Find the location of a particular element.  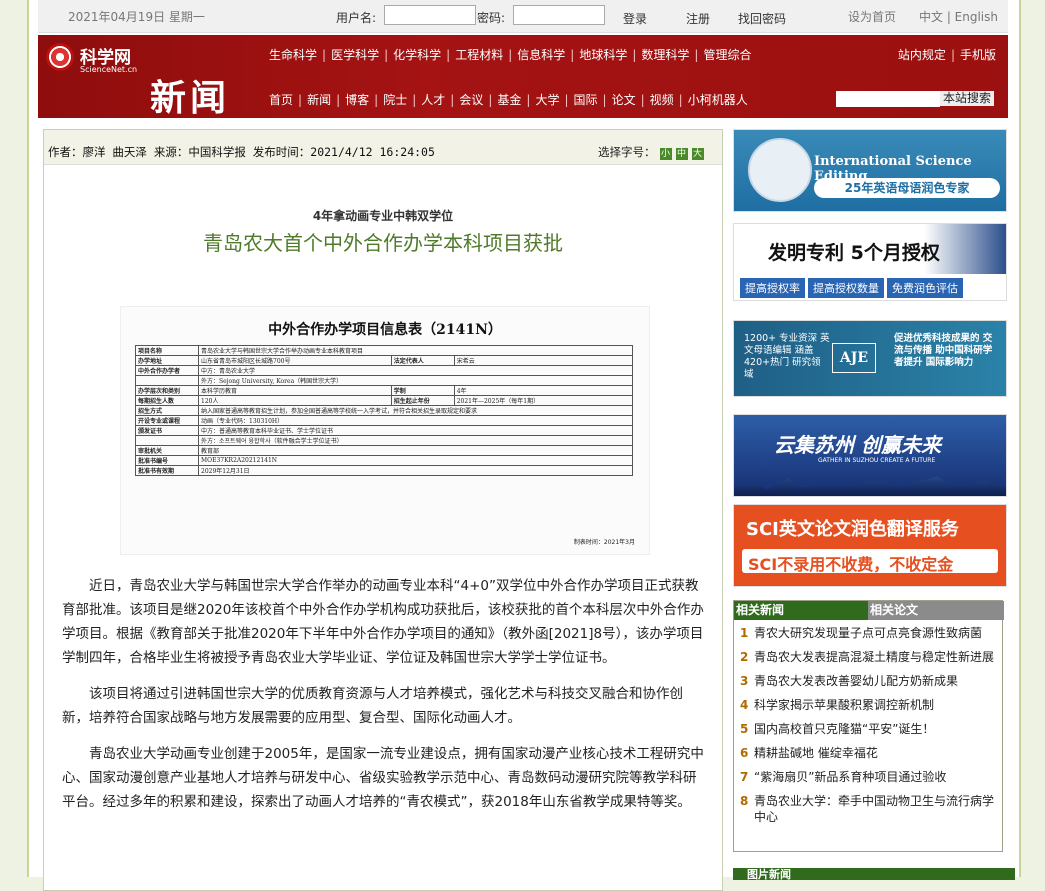

language-switch: 中文 | English is located at coordinates (958, 16).